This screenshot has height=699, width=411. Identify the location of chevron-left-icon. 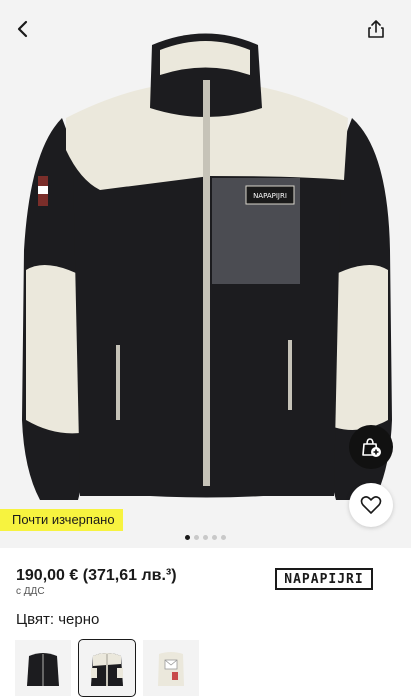
(22, 29).